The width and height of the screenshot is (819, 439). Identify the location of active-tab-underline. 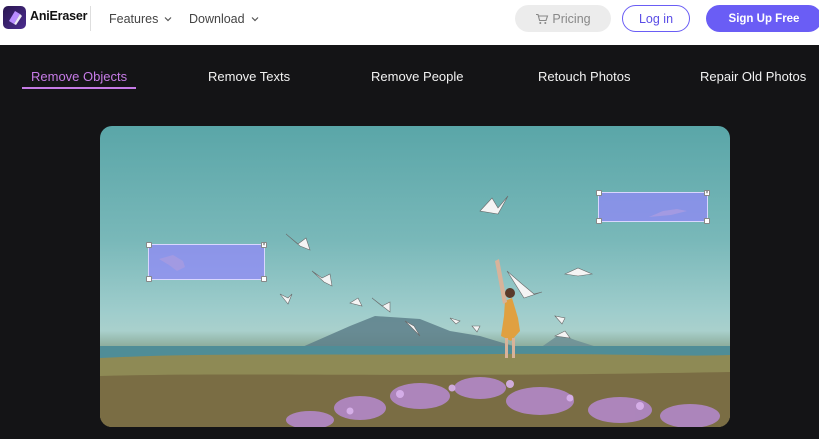
(79, 88).